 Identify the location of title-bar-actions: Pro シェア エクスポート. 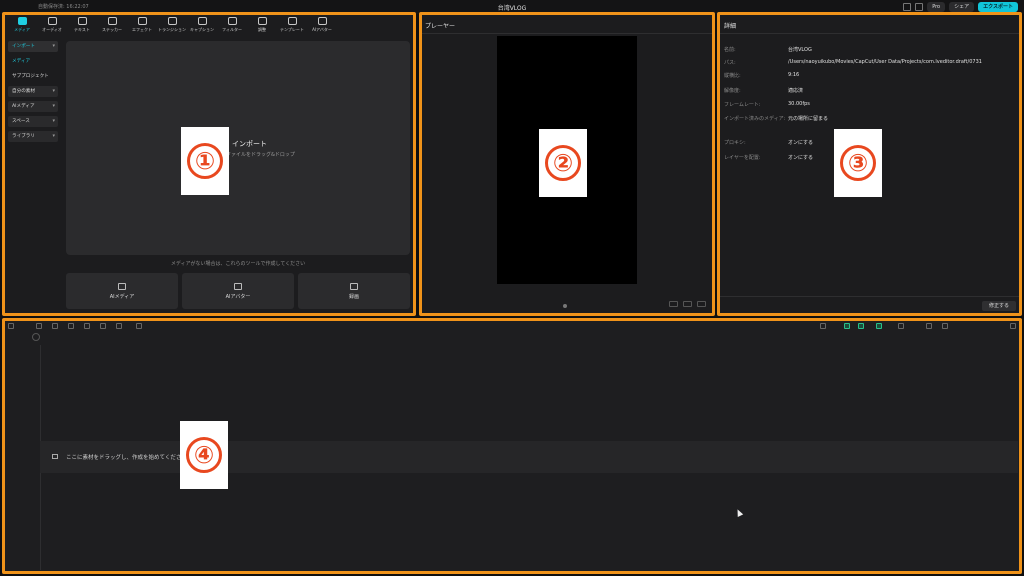
(960, 7).